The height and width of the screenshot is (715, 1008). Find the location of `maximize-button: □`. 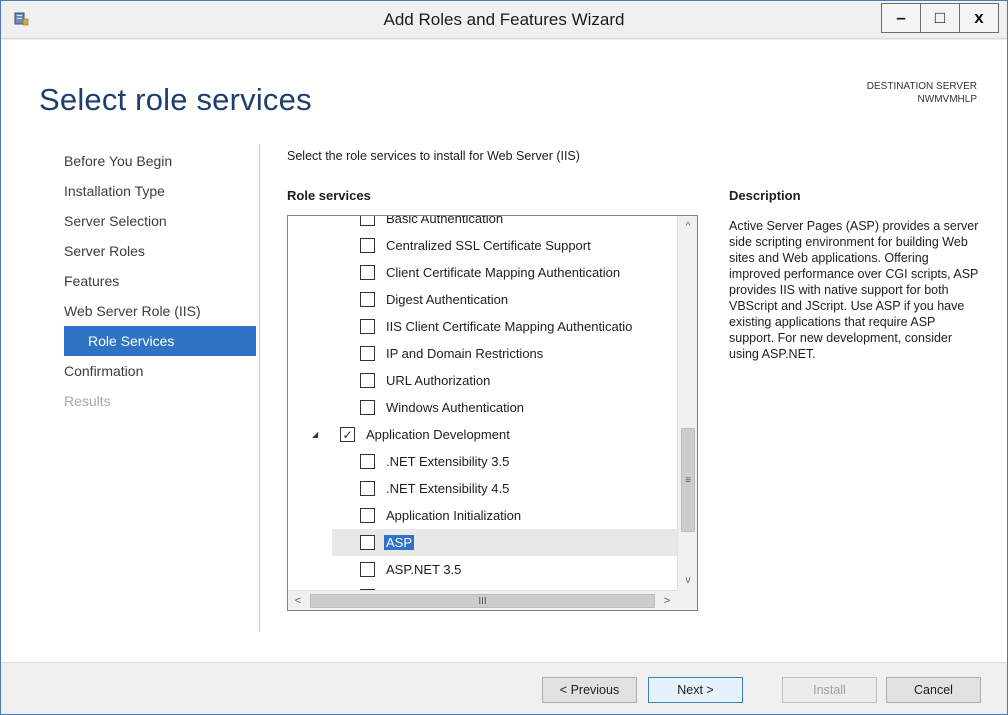

maximize-button: □ is located at coordinates (940, 18).